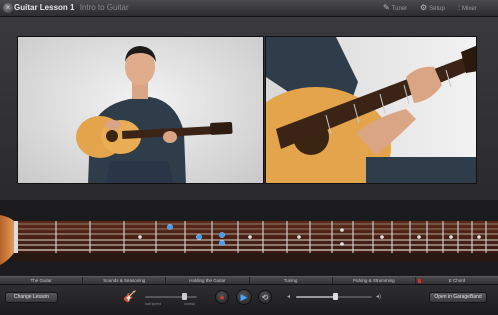  What do you see at coordinates (153, 304) in the screenshot?
I see `speed-label-slow: half speed` at bounding box center [153, 304].